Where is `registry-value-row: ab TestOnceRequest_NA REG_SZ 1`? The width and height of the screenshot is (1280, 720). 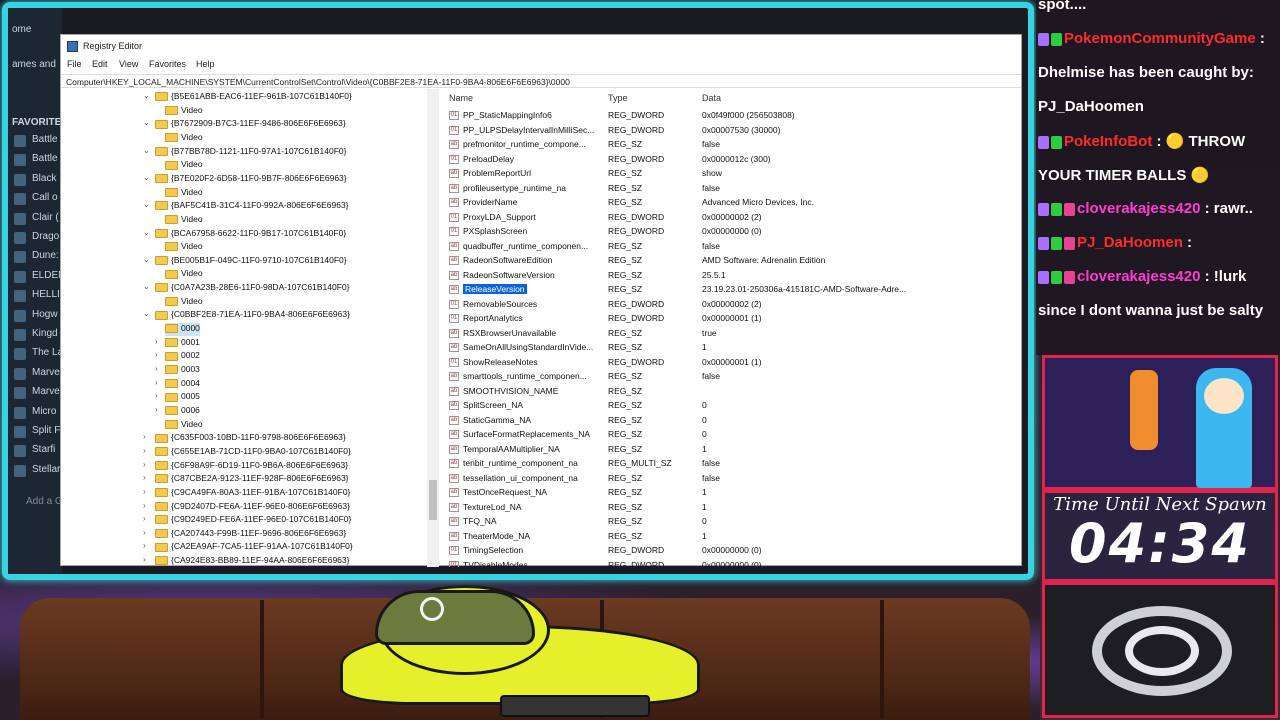
registry-value-row: ab TestOnceRequest_NA REG_SZ 1 is located at coordinates (733, 493).